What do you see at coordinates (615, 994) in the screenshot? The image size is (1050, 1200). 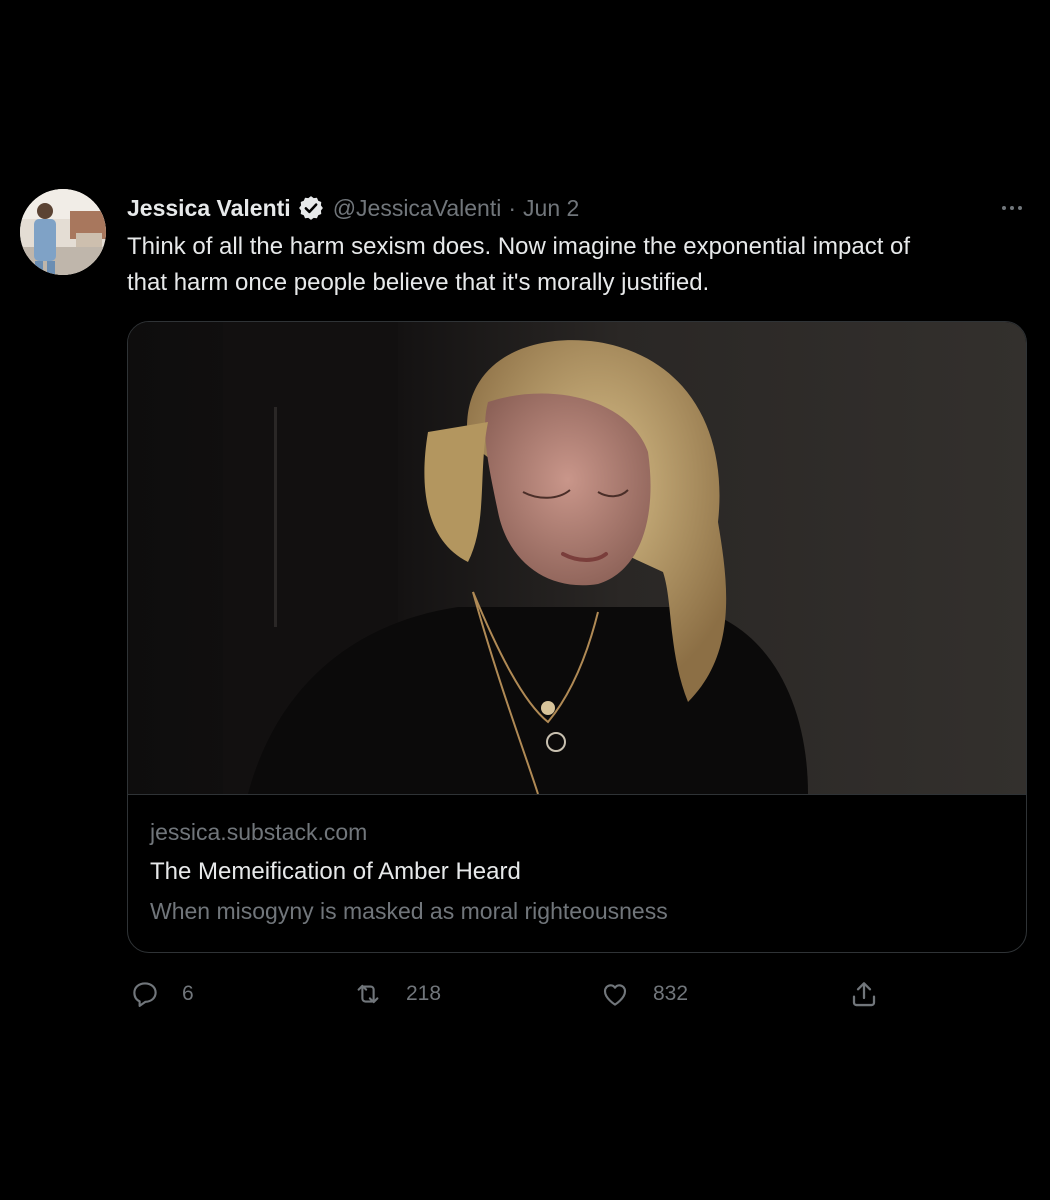 I see `heart-icon` at bounding box center [615, 994].